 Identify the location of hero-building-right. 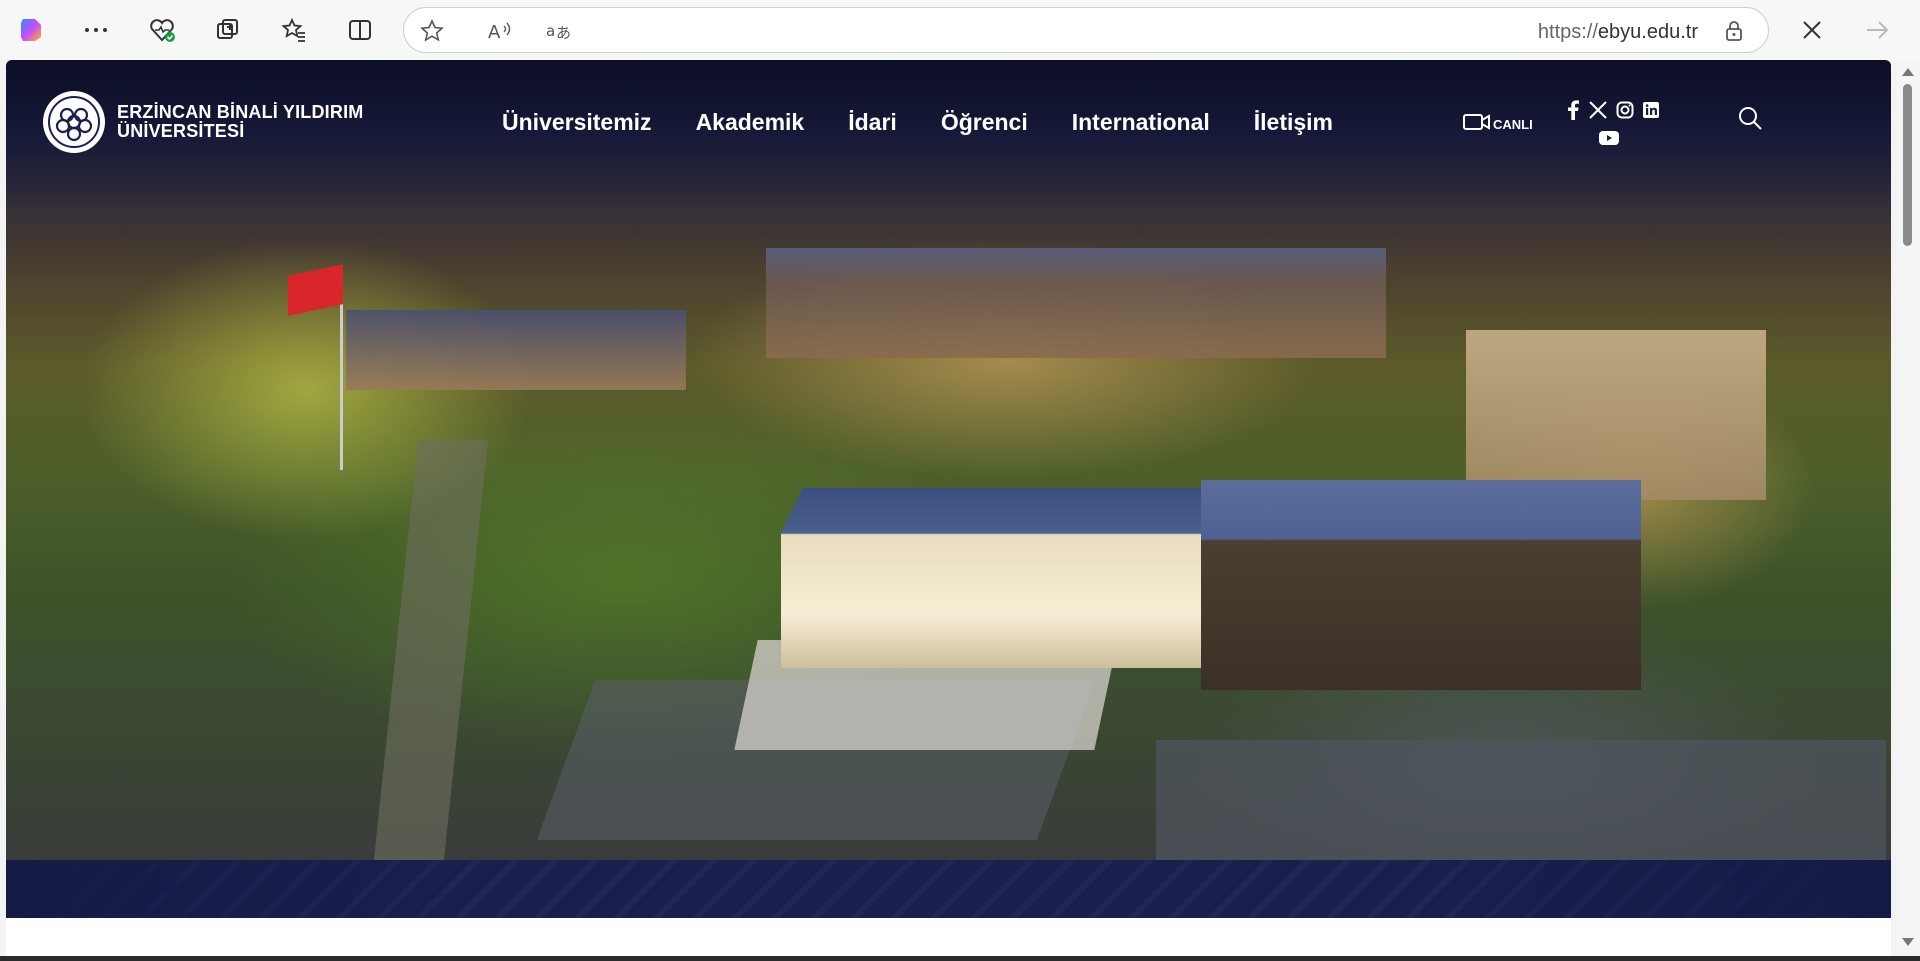
(1616, 415).